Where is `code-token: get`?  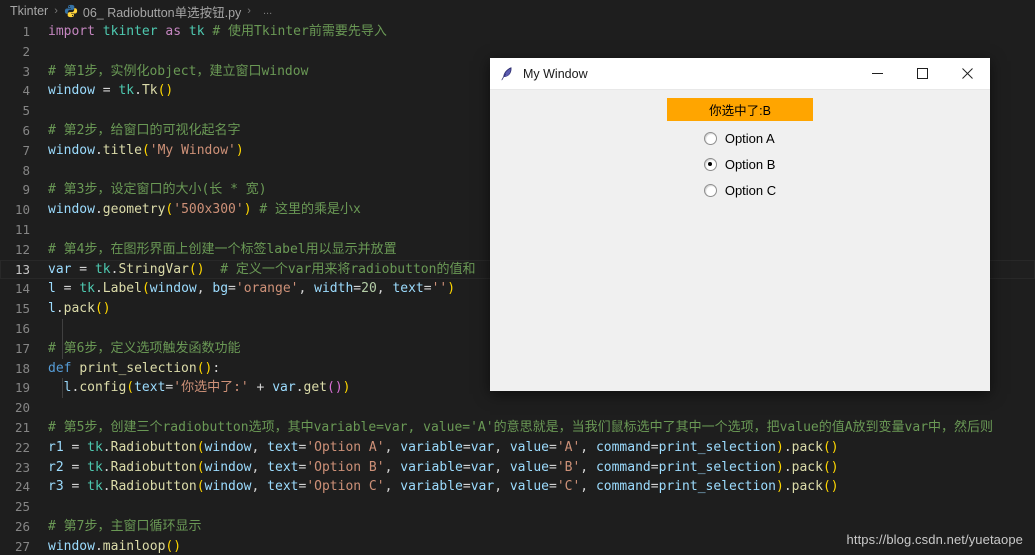
code-token: get is located at coordinates (315, 388).